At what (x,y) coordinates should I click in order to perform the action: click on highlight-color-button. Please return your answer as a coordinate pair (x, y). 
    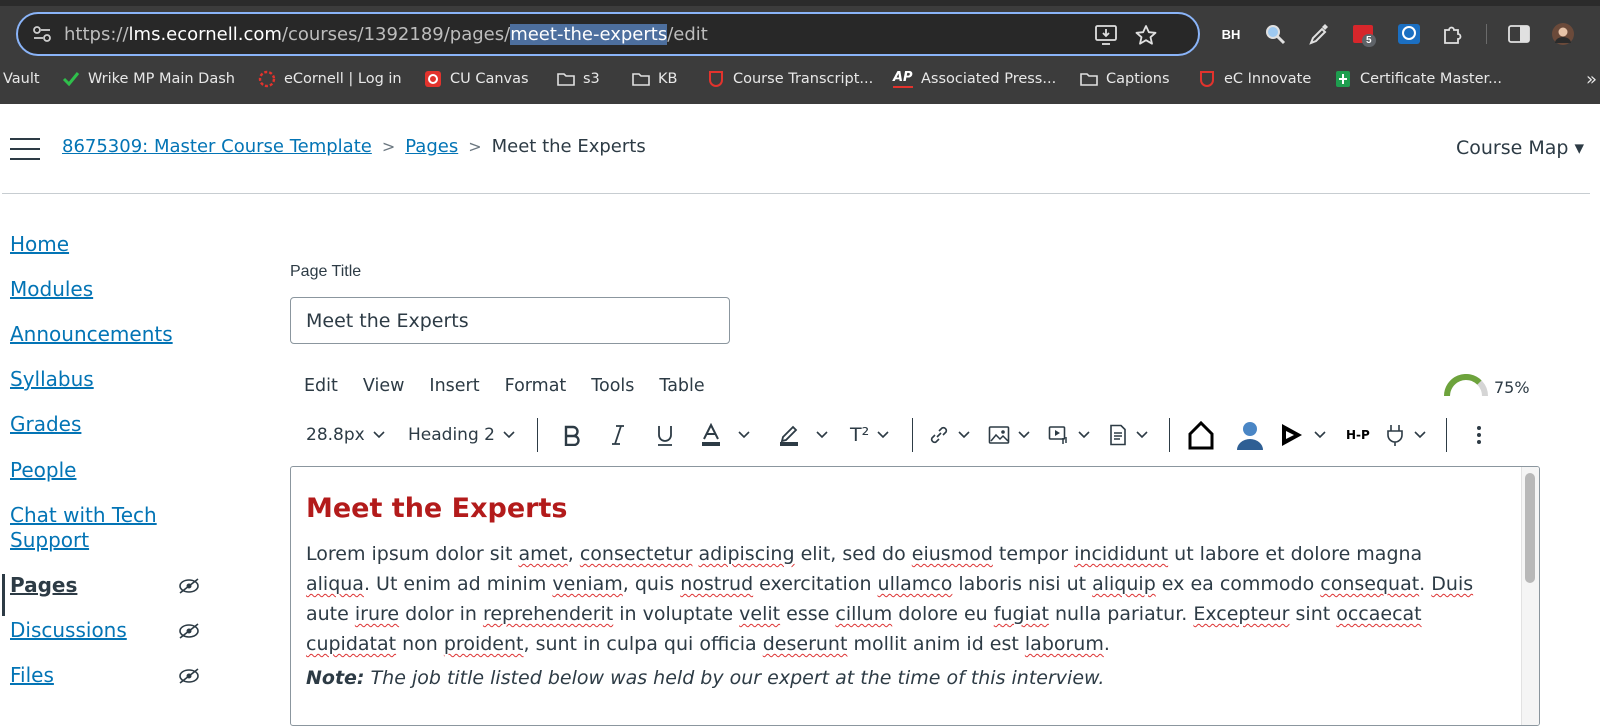
    Looking at the image, I should click on (803, 435).